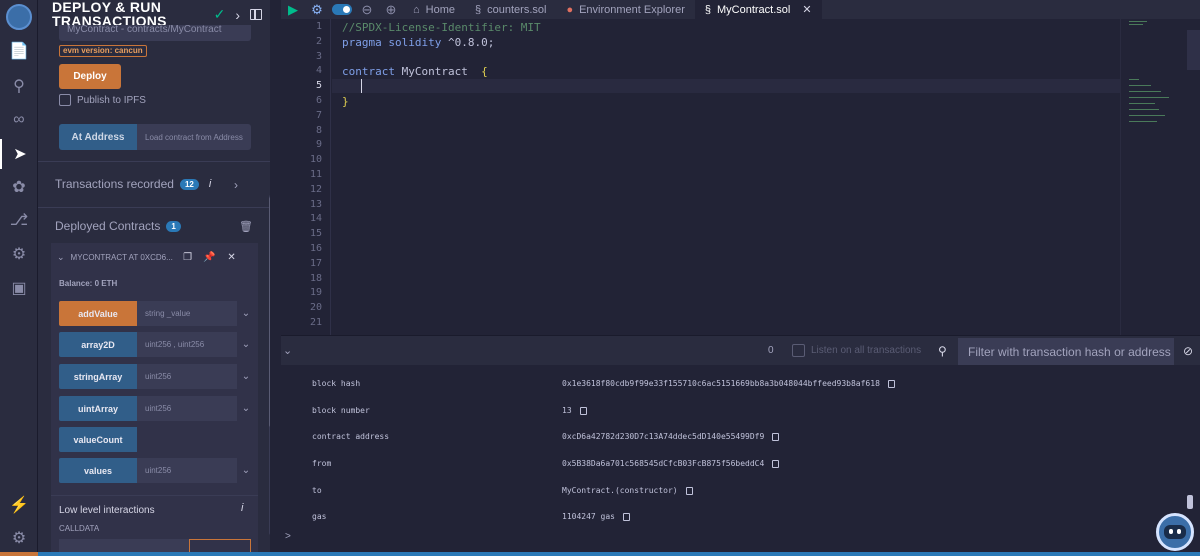 This screenshot has width=1200, height=556. Describe the element at coordinates (19, 154) in the screenshot. I see `deploy-run-icon: ➤` at that location.